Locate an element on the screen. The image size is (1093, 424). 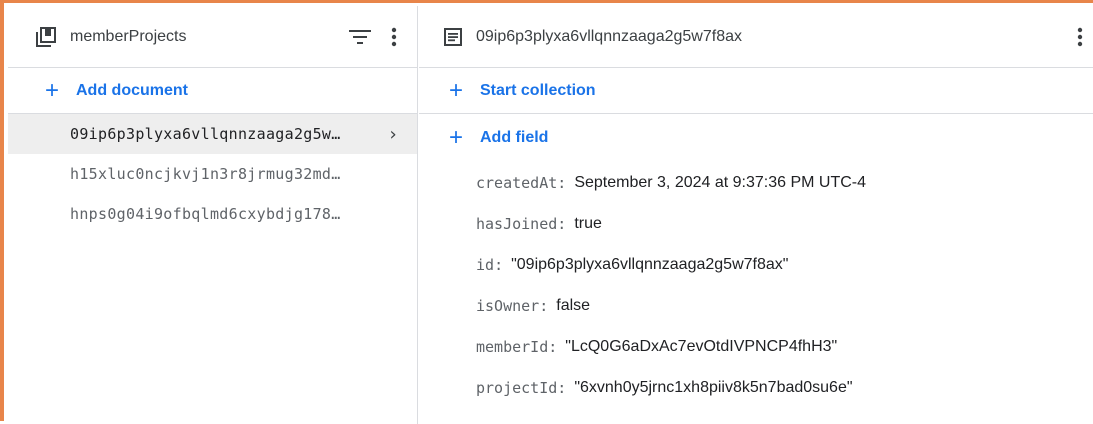
field-value: false is located at coordinates (573, 305).